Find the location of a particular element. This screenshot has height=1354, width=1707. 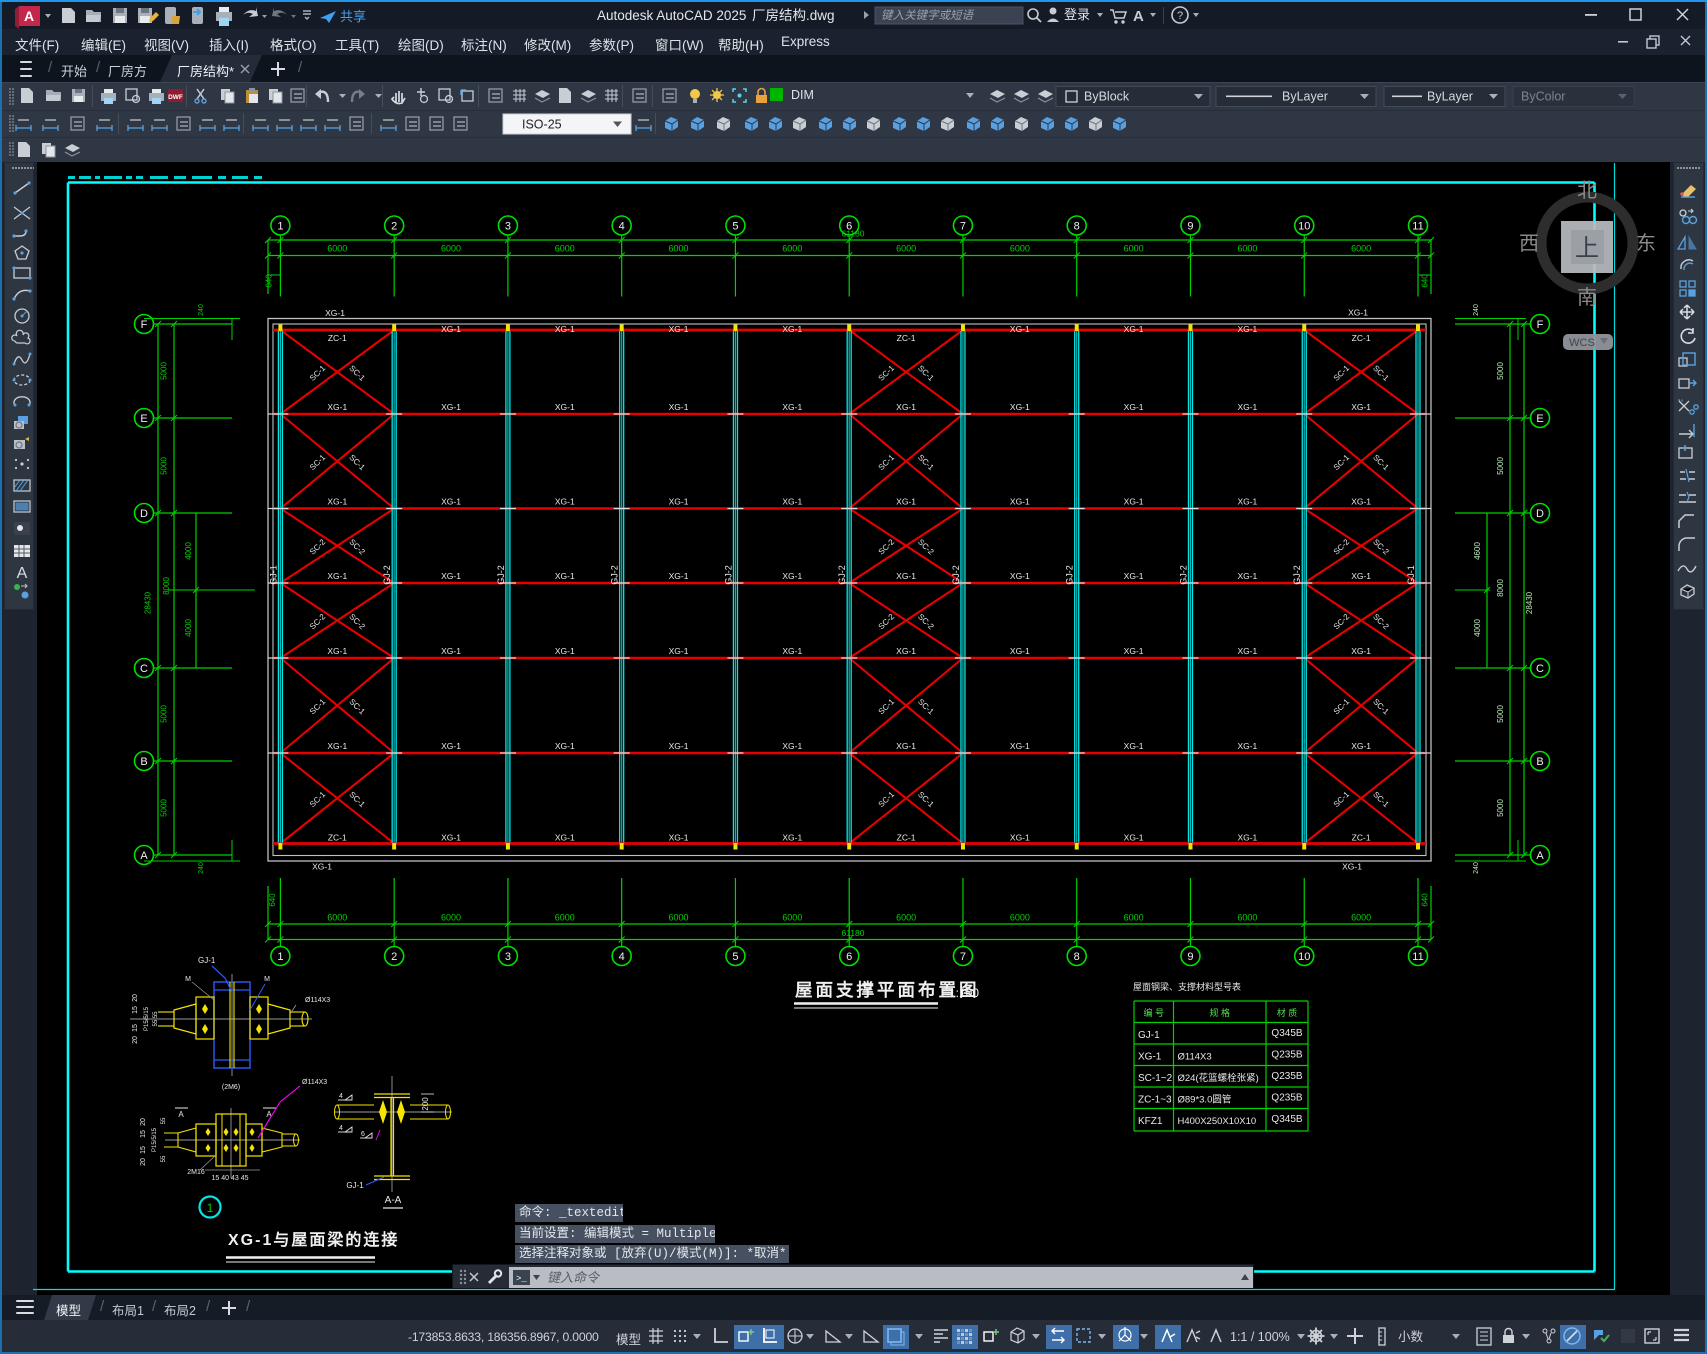

svg-text: 键入关键字或短语 is located at coordinates (927, 15).